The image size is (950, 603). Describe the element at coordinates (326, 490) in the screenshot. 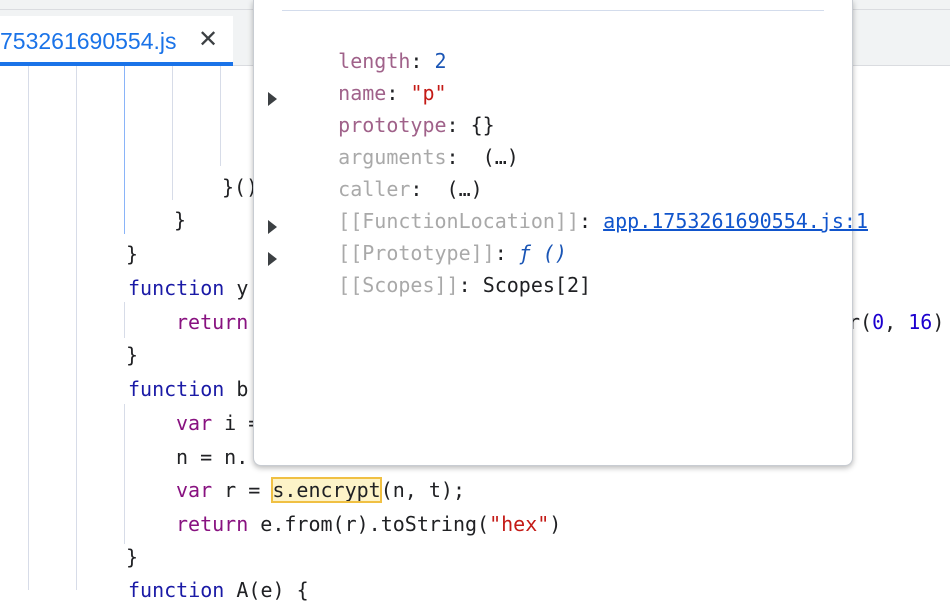

I see `hovered-expression: s.encrypt` at that location.